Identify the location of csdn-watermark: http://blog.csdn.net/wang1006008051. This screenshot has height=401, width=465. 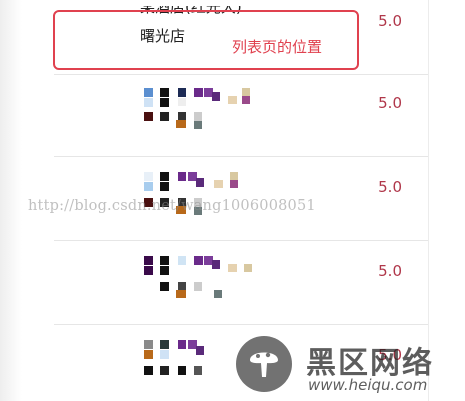
(172, 206).